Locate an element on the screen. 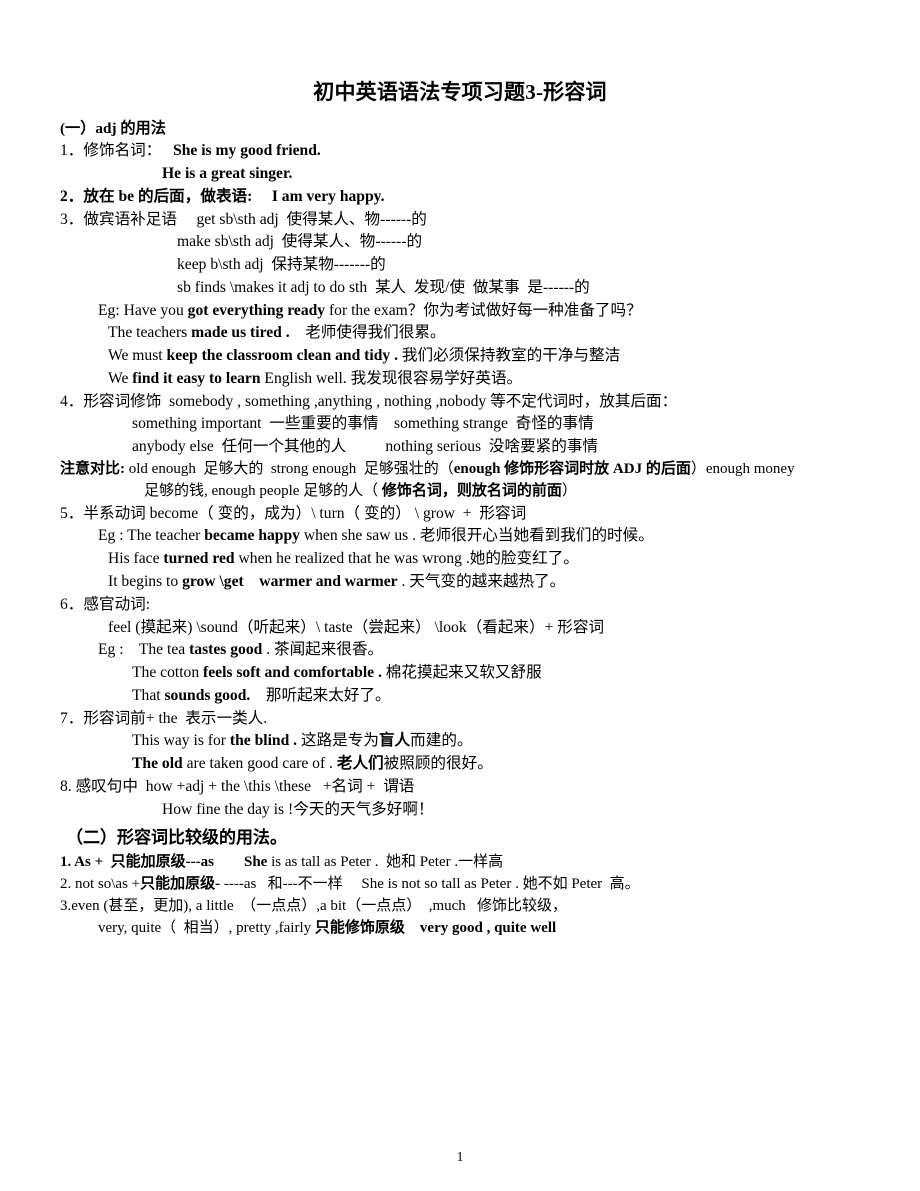 This screenshot has height=1191, width=920. eg-7-bold: grow \get warmer and warmer is located at coordinates (290, 582).